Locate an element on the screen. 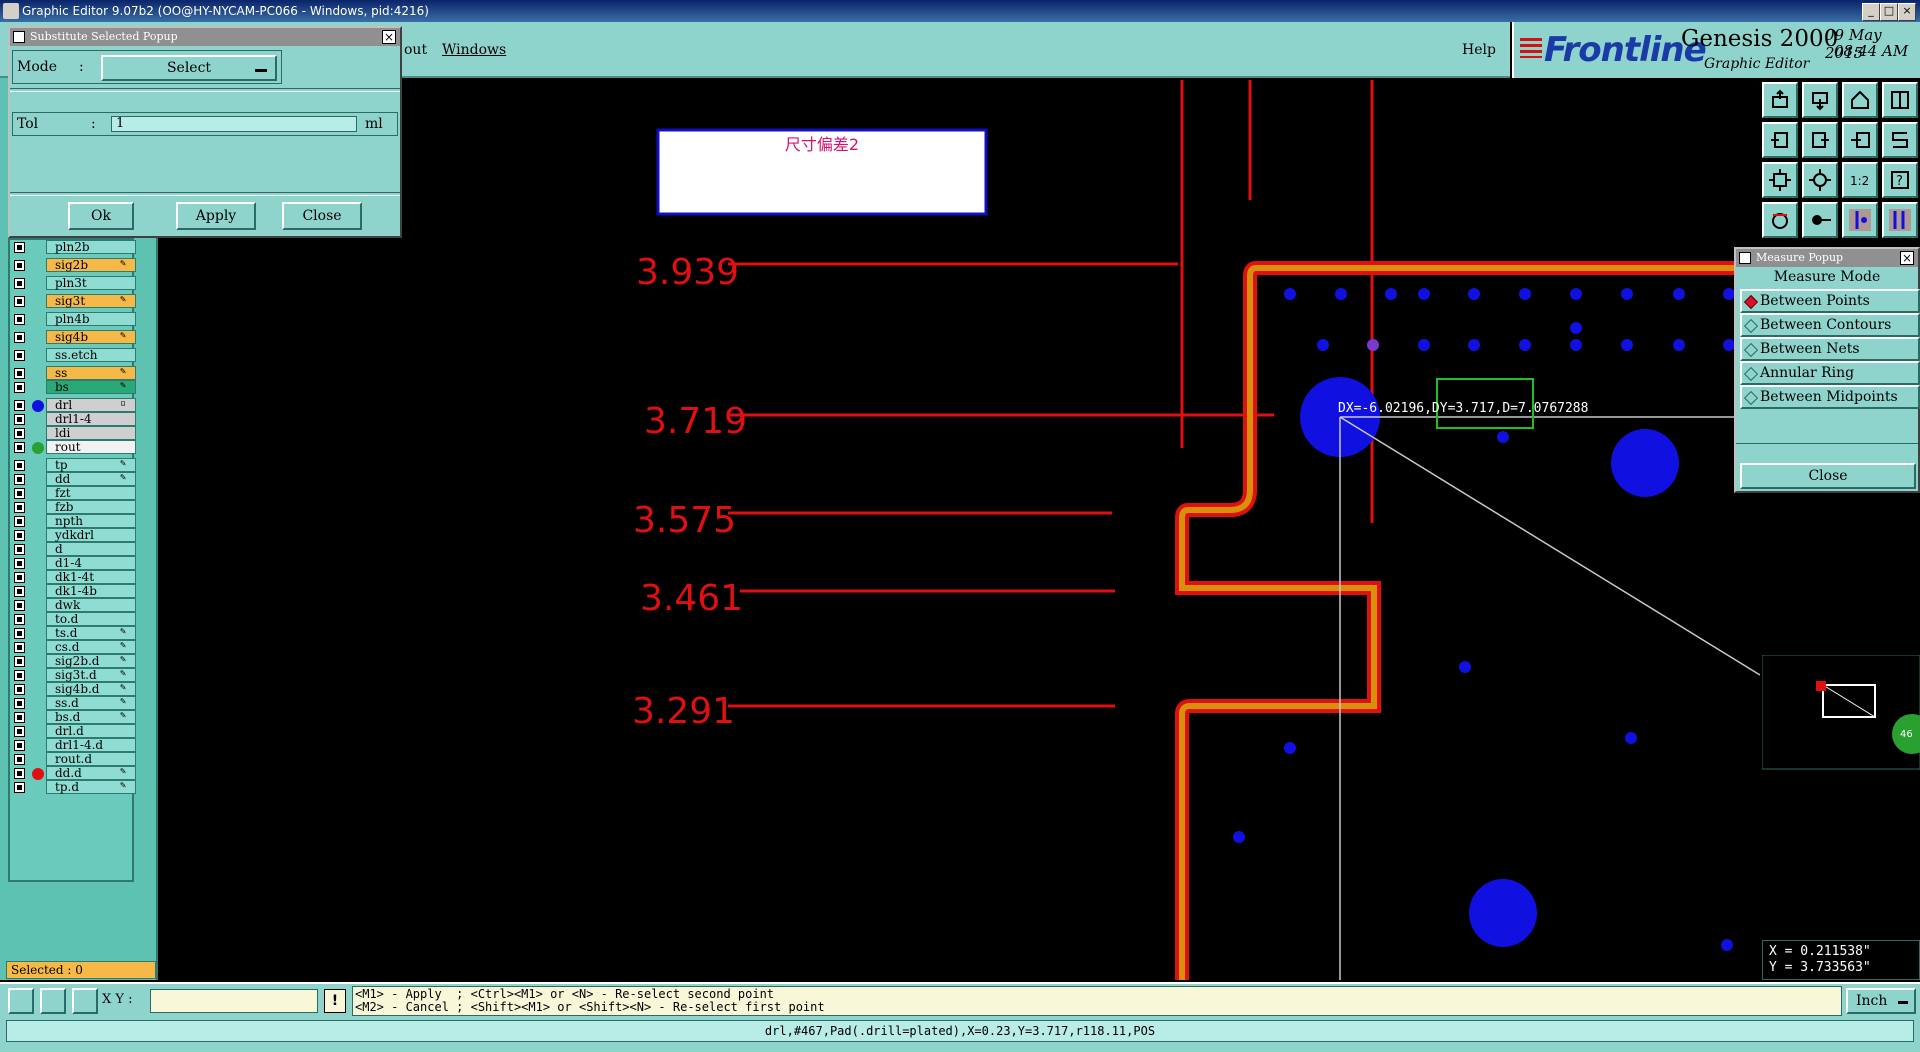 The width and height of the screenshot is (1920, 1052). pan-right-icon is located at coordinates (1820, 140).